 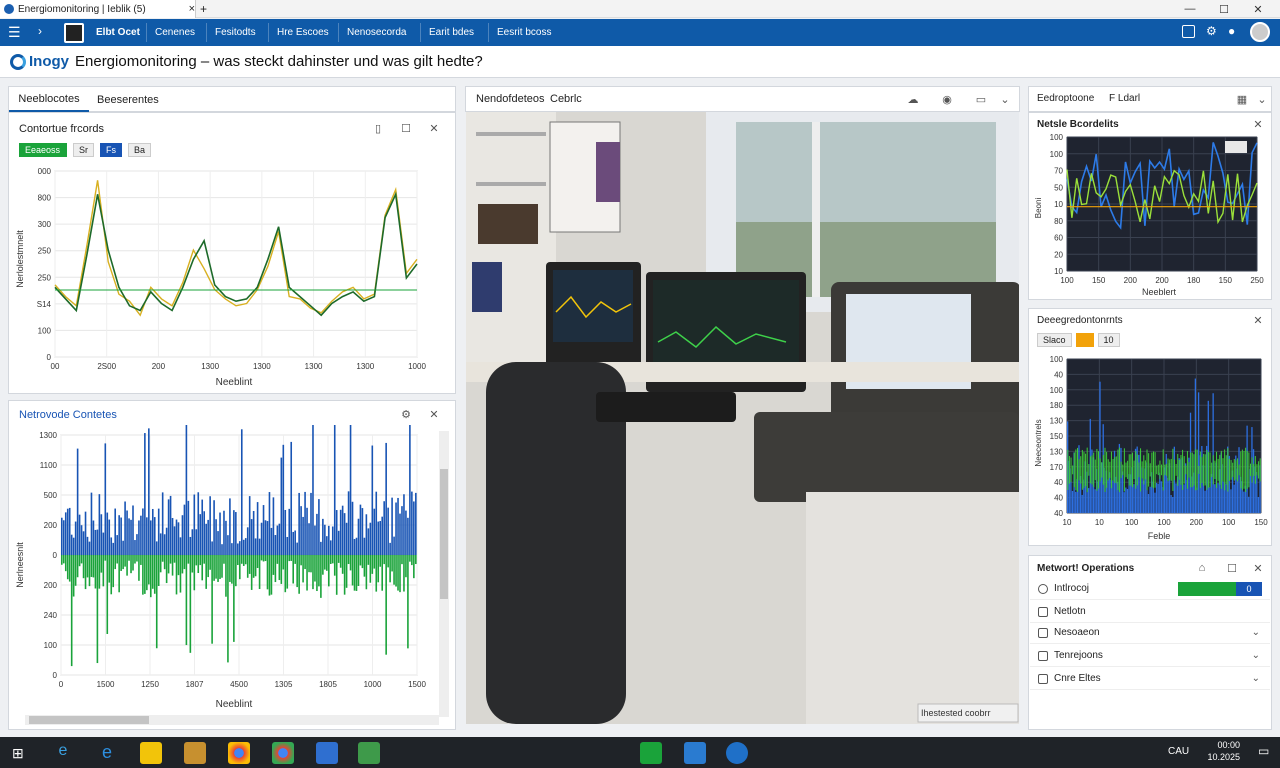 I want to click on record-icon: ◉, so click(x=947, y=99).